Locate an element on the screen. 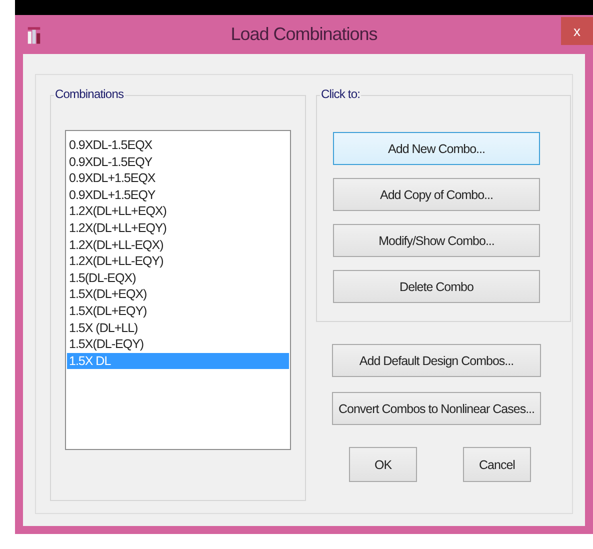 The height and width of the screenshot is (549, 593). combo-button: Delete Combo is located at coordinates (436, 286).